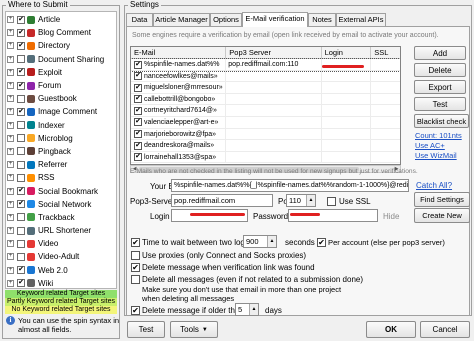 Image resolution: width=474 pixels, height=341 pixels. What do you see at coordinates (436, 155) in the screenshot?
I see `use-wizmail-link: Use WizMail` at bounding box center [436, 155].